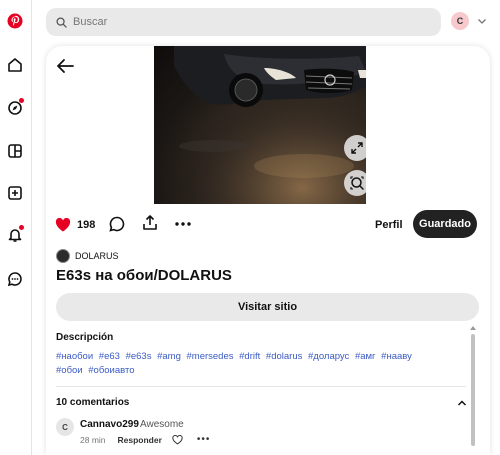  What do you see at coordinates (15, 279) in the screenshot?
I see `messages-icon` at bounding box center [15, 279].